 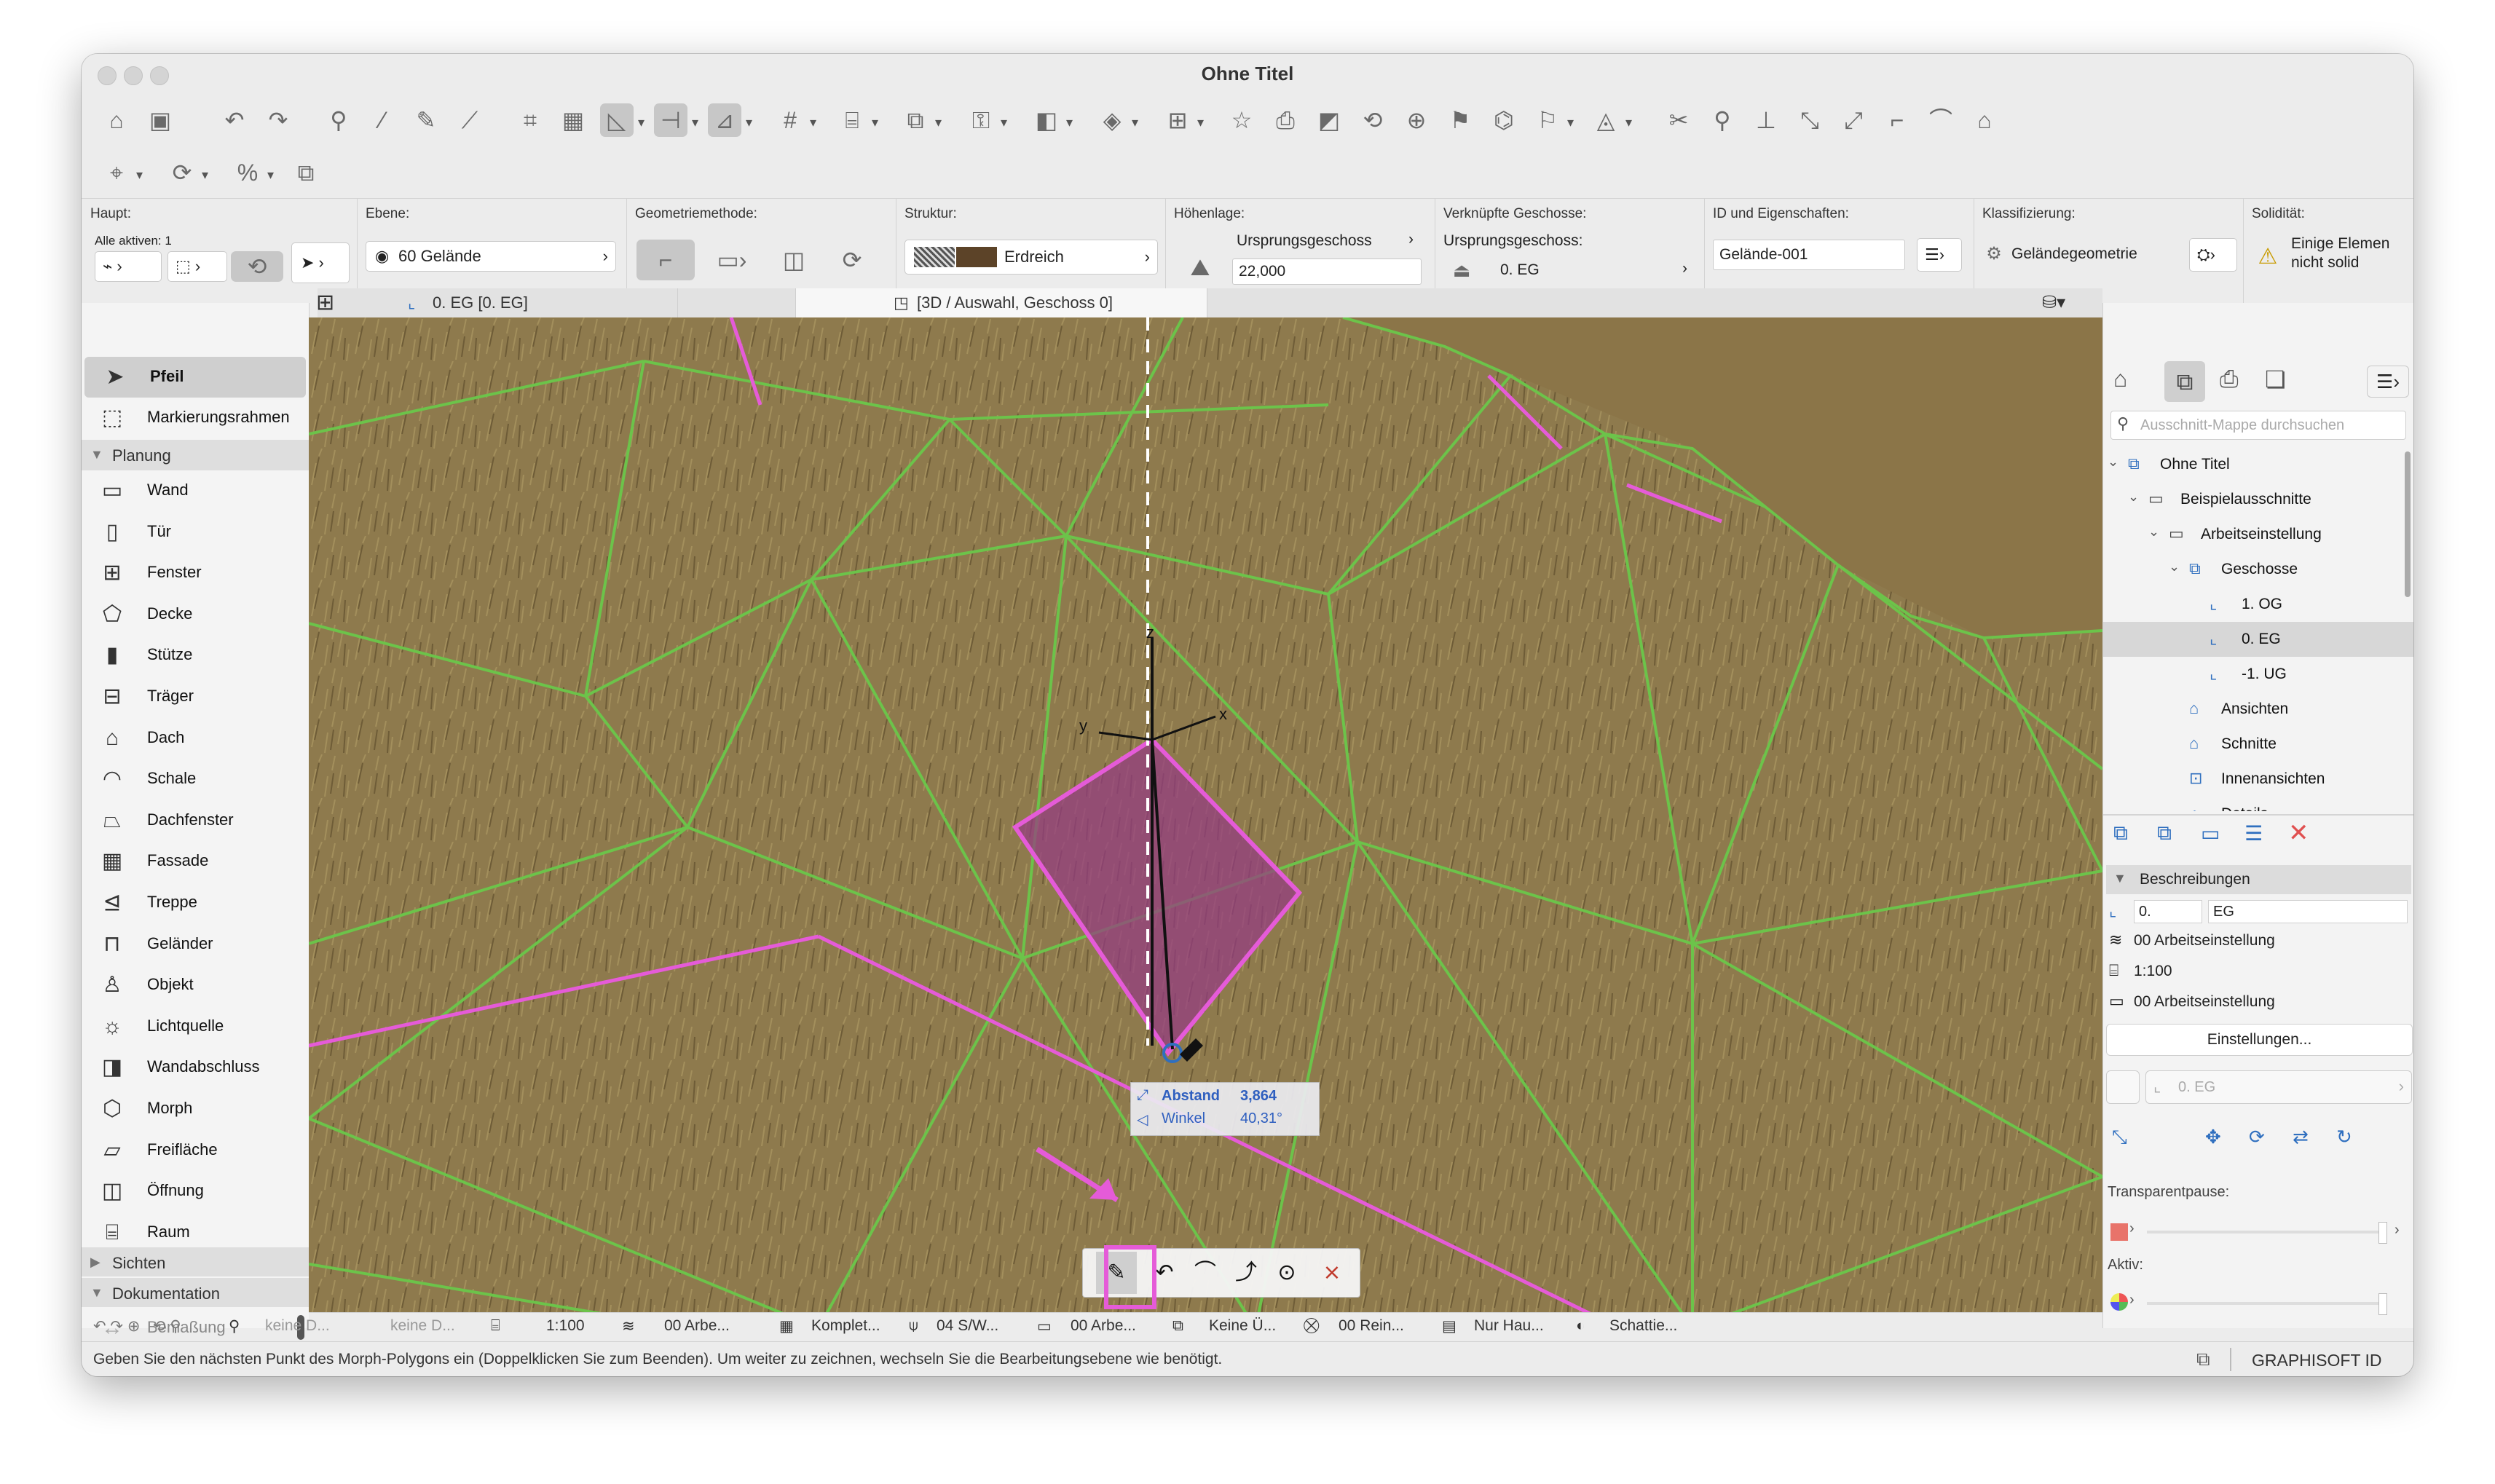 What do you see at coordinates (2258, 569) in the screenshot?
I see `tree-item-geschosse: ⌄ ⧉ Geschosse` at bounding box center [2258, 569].